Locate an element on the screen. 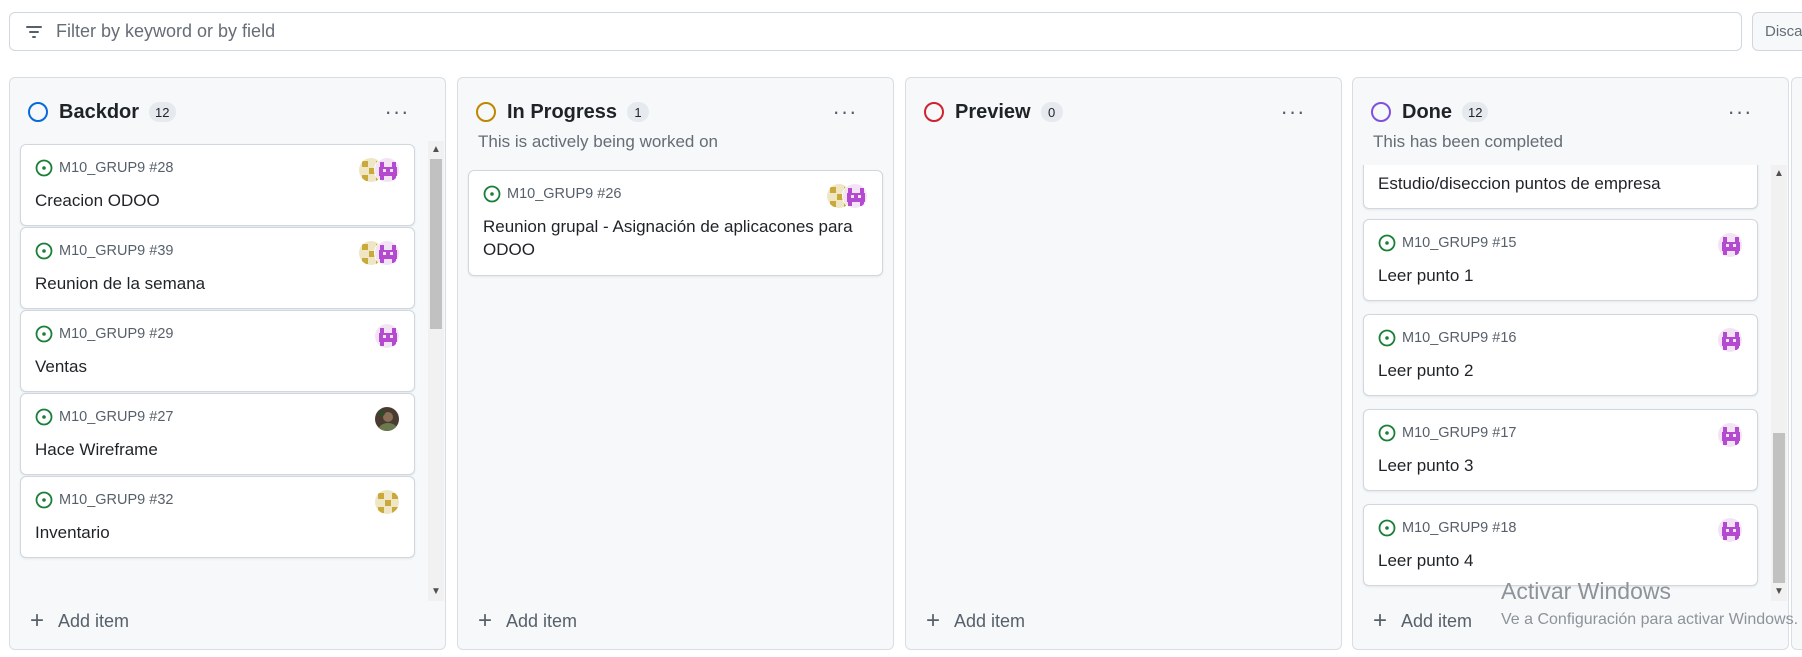  column-title: In Progress is located at coordinates (562, 111).